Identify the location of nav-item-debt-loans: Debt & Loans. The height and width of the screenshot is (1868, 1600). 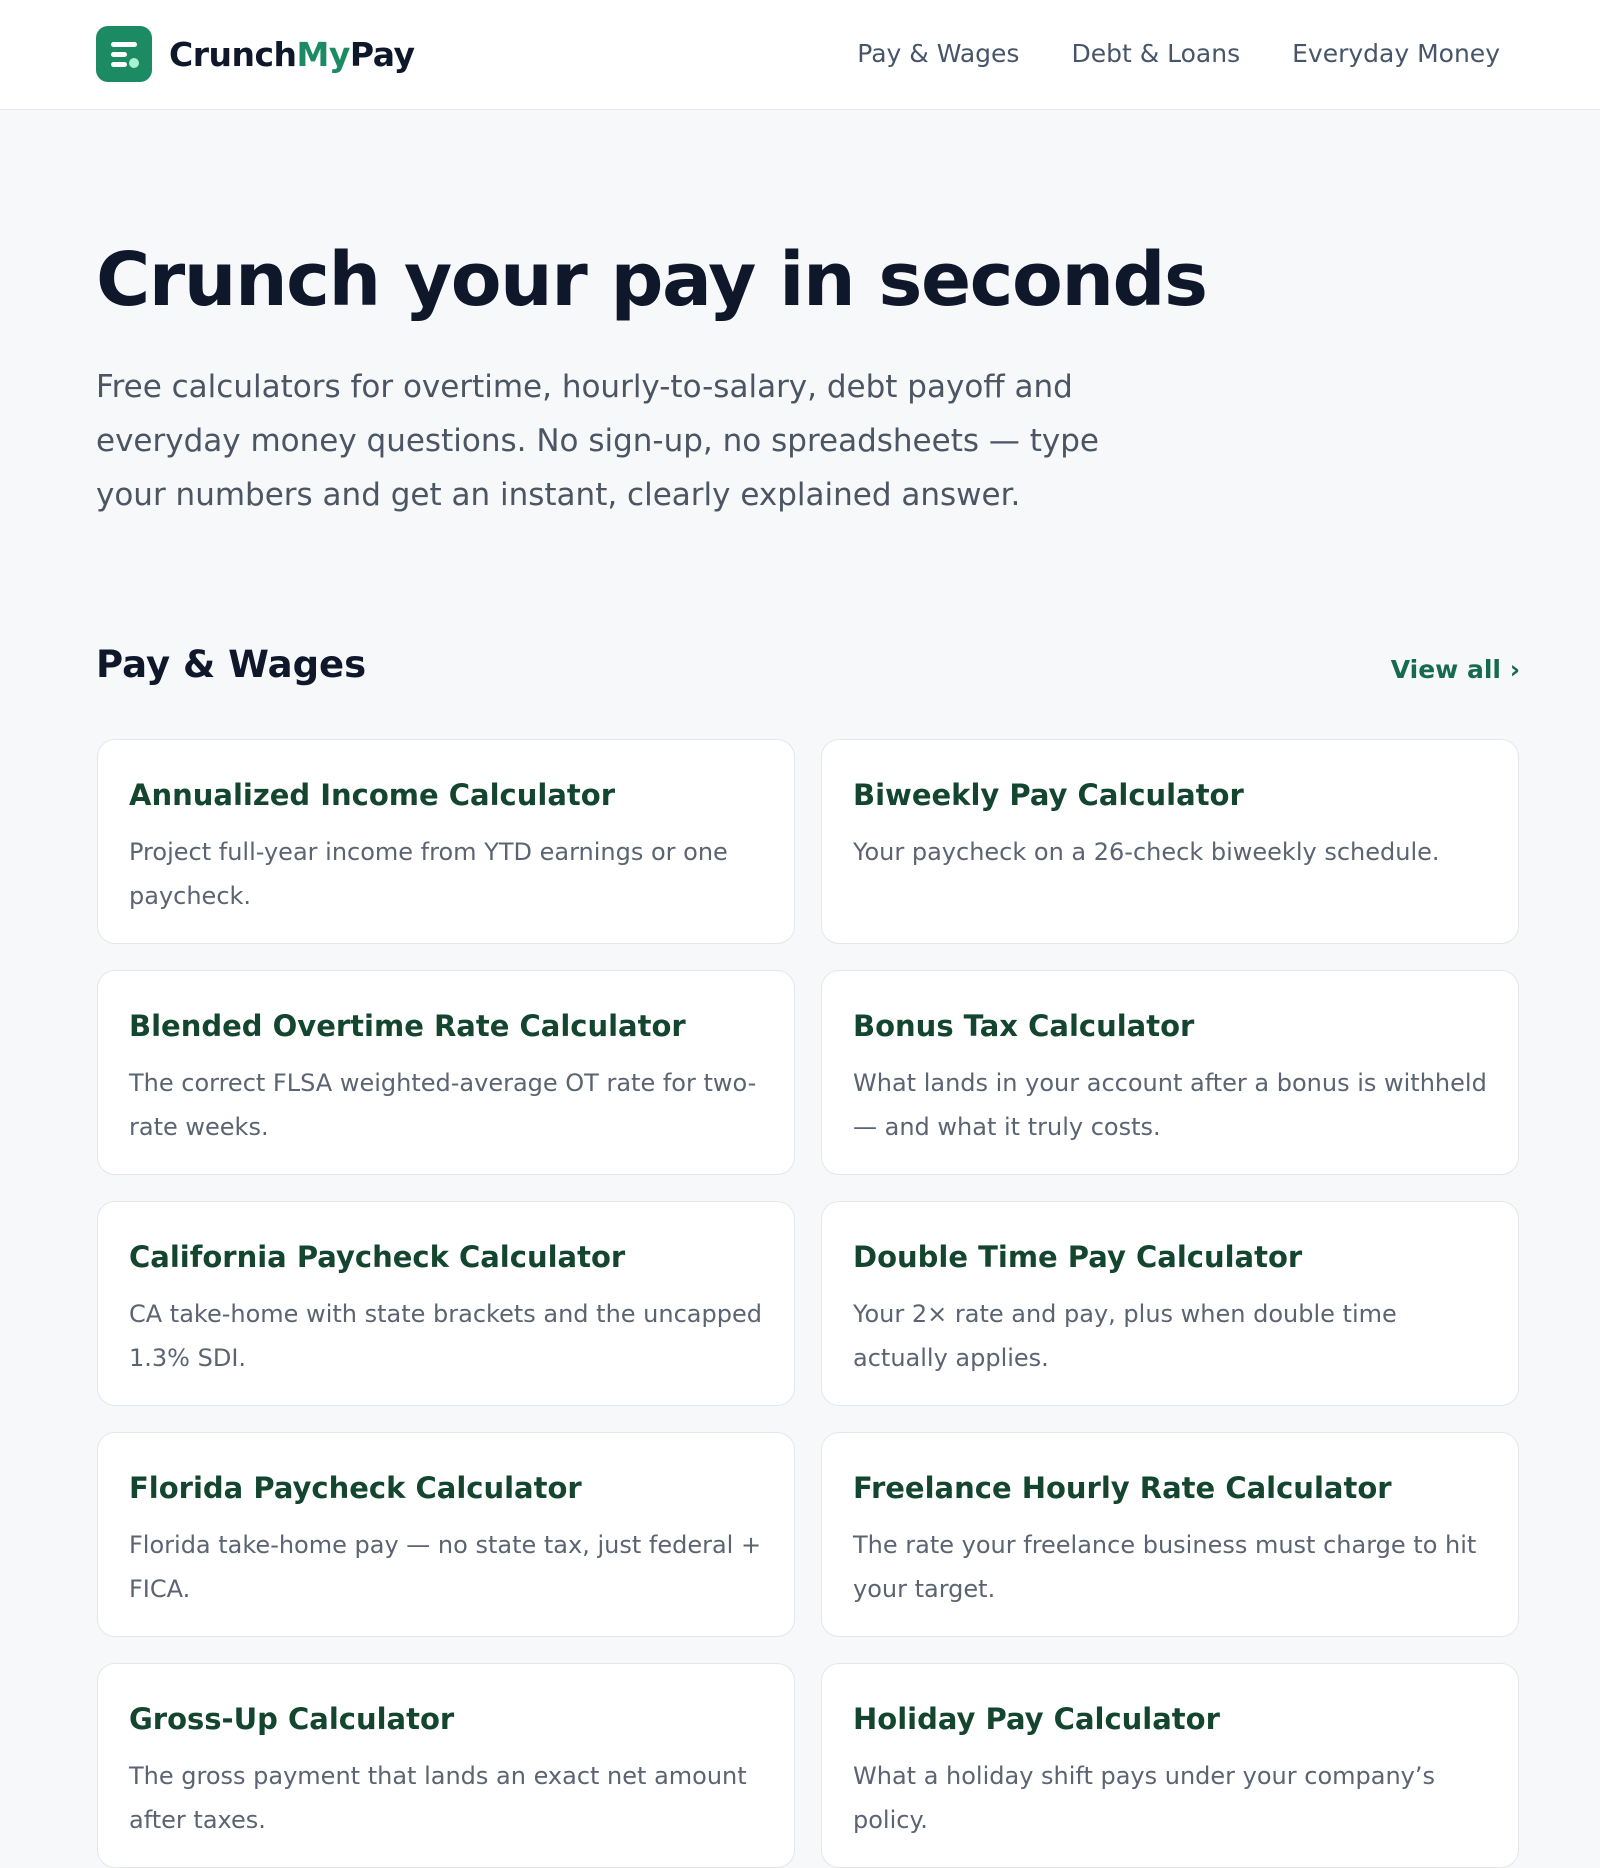
(1155, 54).